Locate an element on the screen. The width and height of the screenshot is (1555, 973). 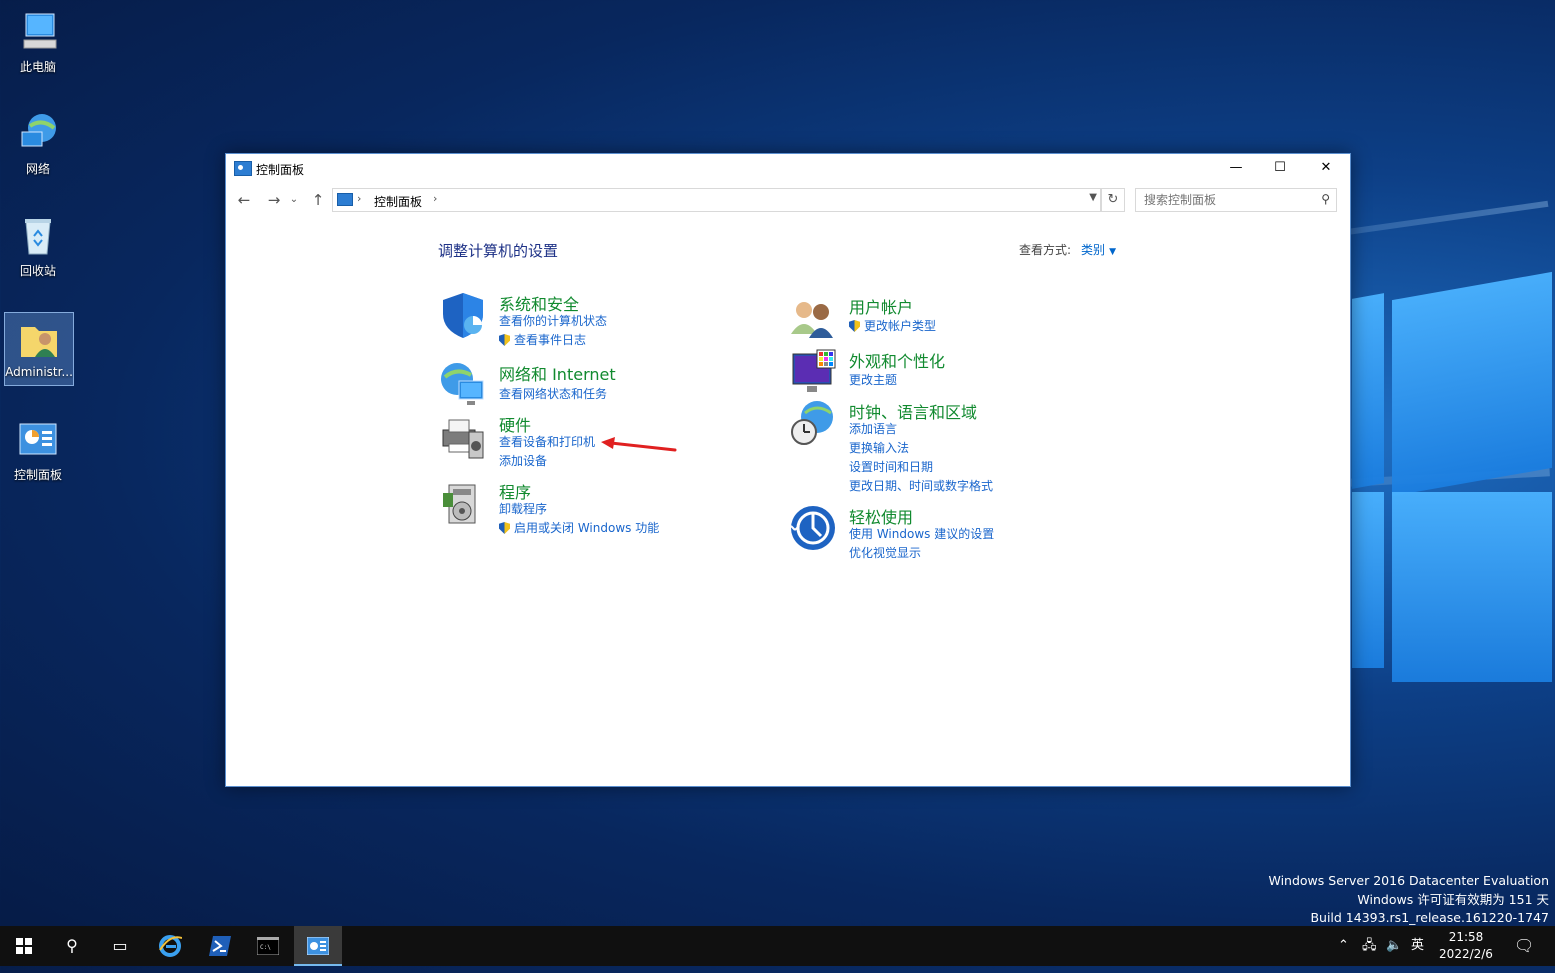
refresh-button: ↻ is located at coordinates (1113, 200).